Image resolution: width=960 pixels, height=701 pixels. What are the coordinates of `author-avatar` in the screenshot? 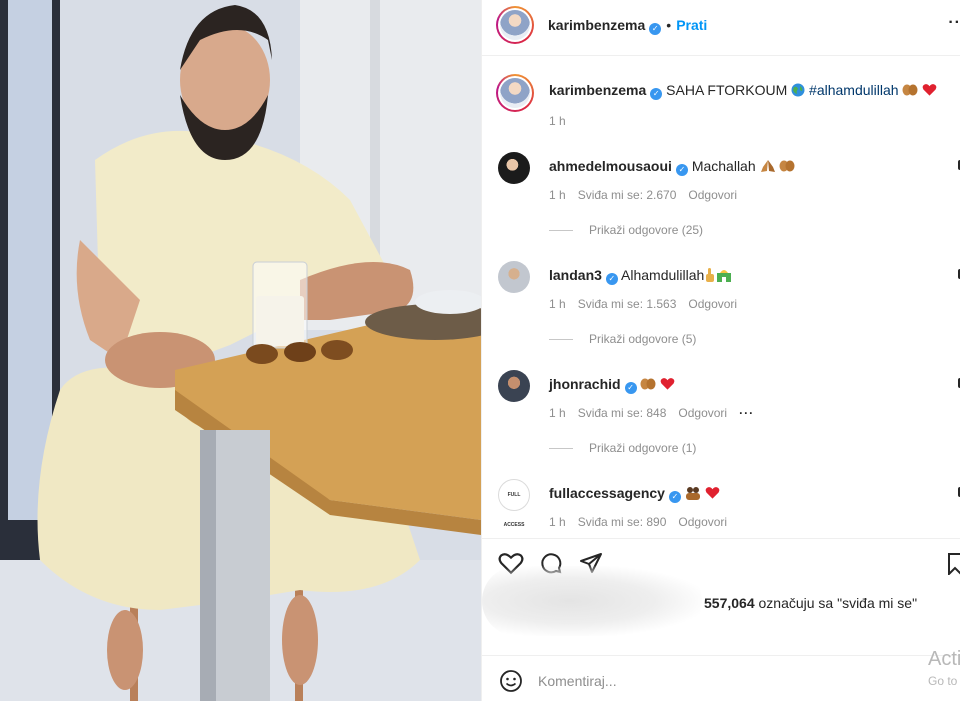 It's located at (515, 25).